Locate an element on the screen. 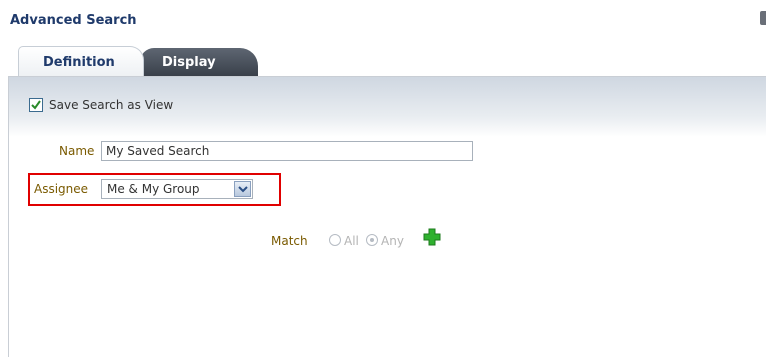 The height and width of the screenshot is (357, 766). chevron-down-icon is located at coordinates (243, 189).